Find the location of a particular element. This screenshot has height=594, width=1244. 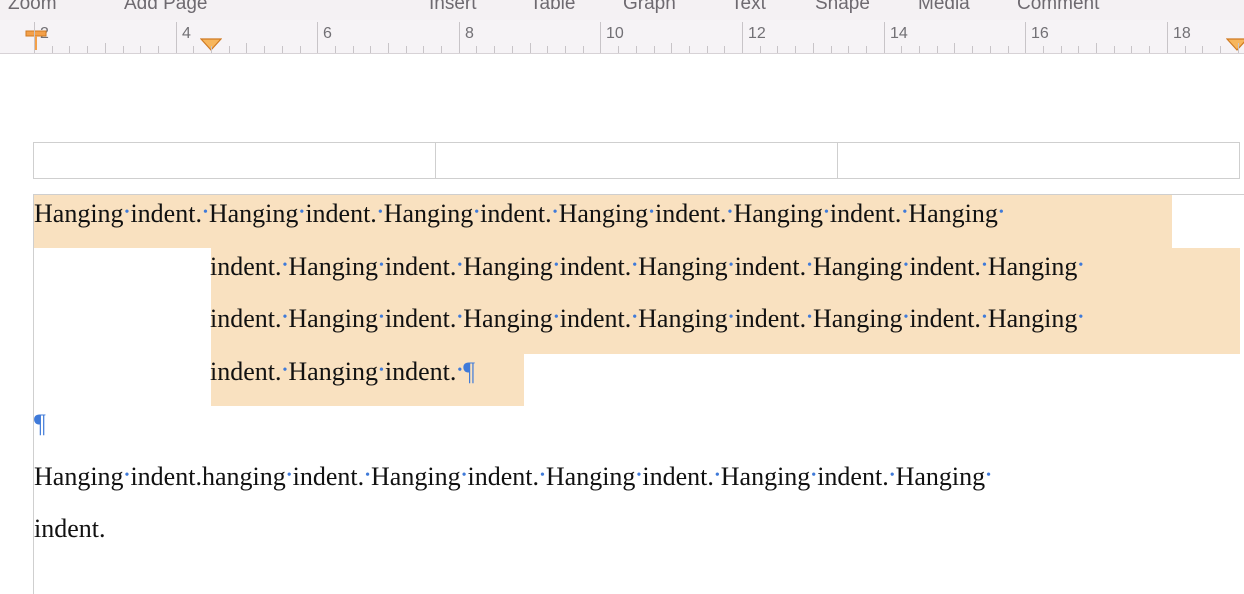

horizontal-ruler: 2 4 6 8 10 12 14 16 18 is located at coordinates (622, 37).